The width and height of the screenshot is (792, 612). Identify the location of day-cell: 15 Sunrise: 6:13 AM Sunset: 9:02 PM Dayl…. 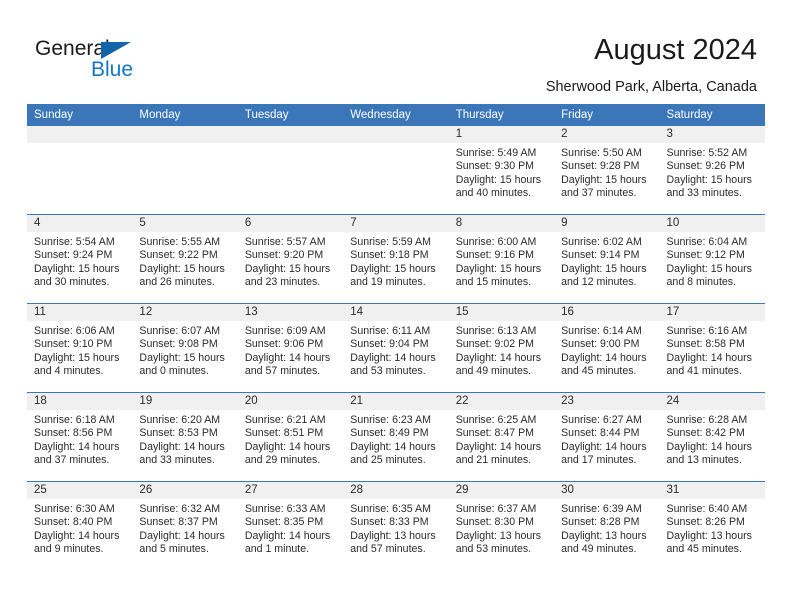
(501, 348).